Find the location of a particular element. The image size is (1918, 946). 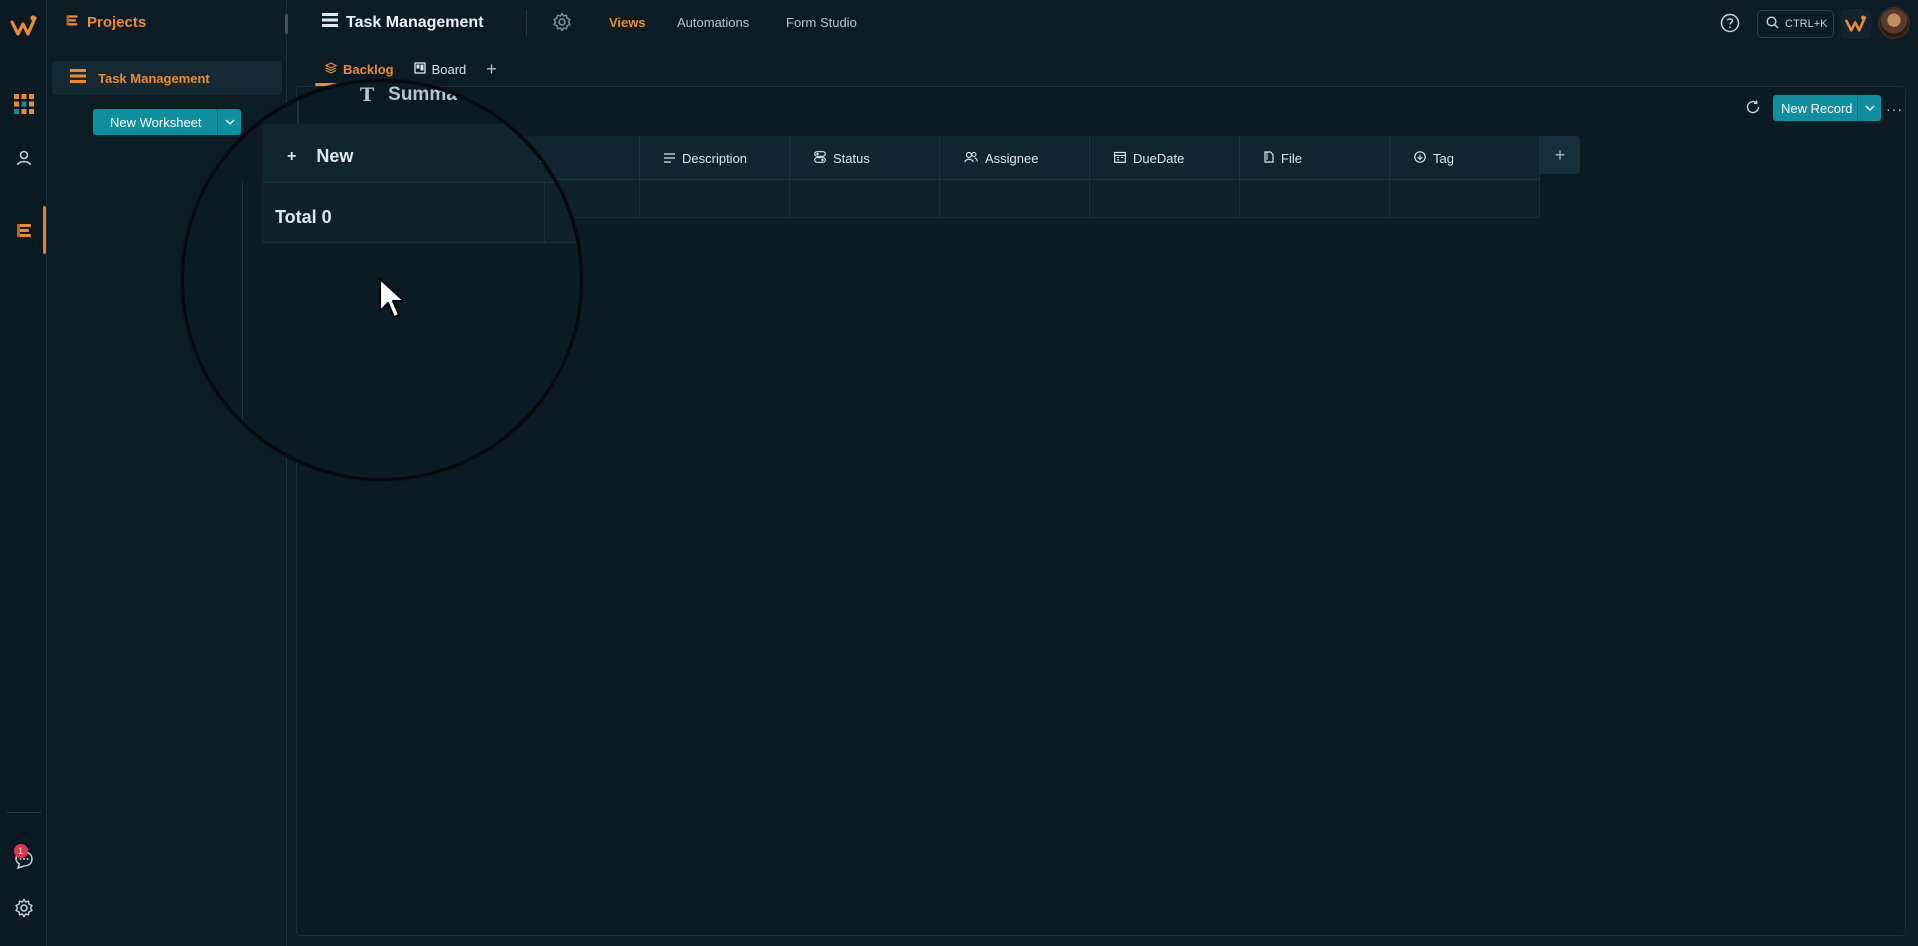

new-record-button: New Record is located at coordinates (1827, 108).